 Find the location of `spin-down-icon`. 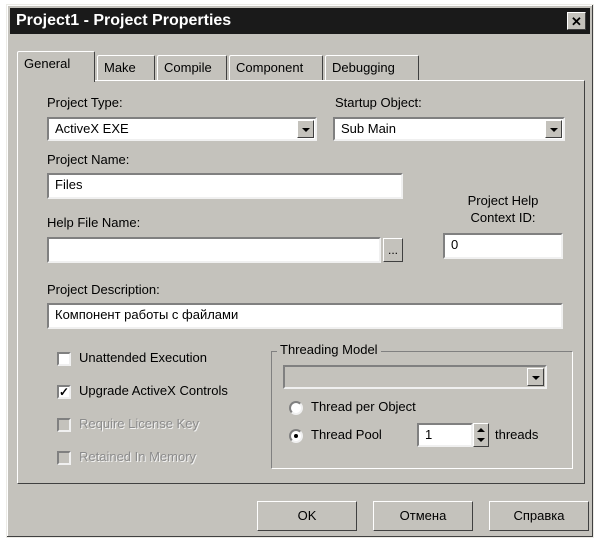

spin-down-icon is located at coordinates (481, 440).